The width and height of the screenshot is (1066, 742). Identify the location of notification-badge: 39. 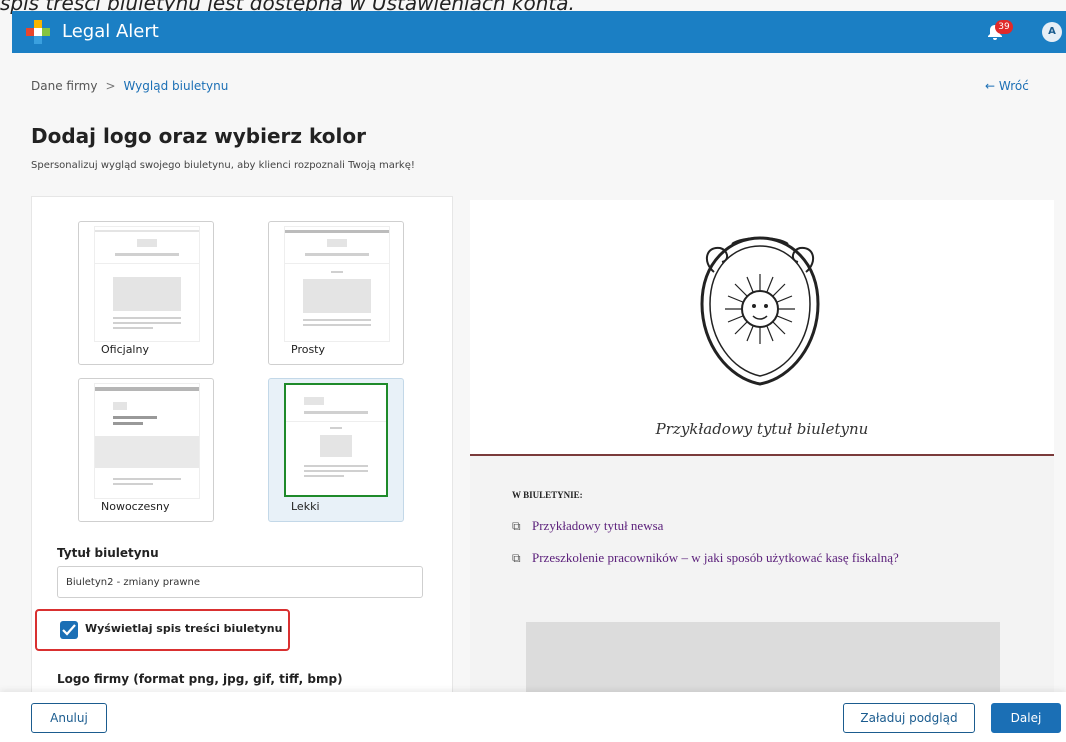
(1004, 27).